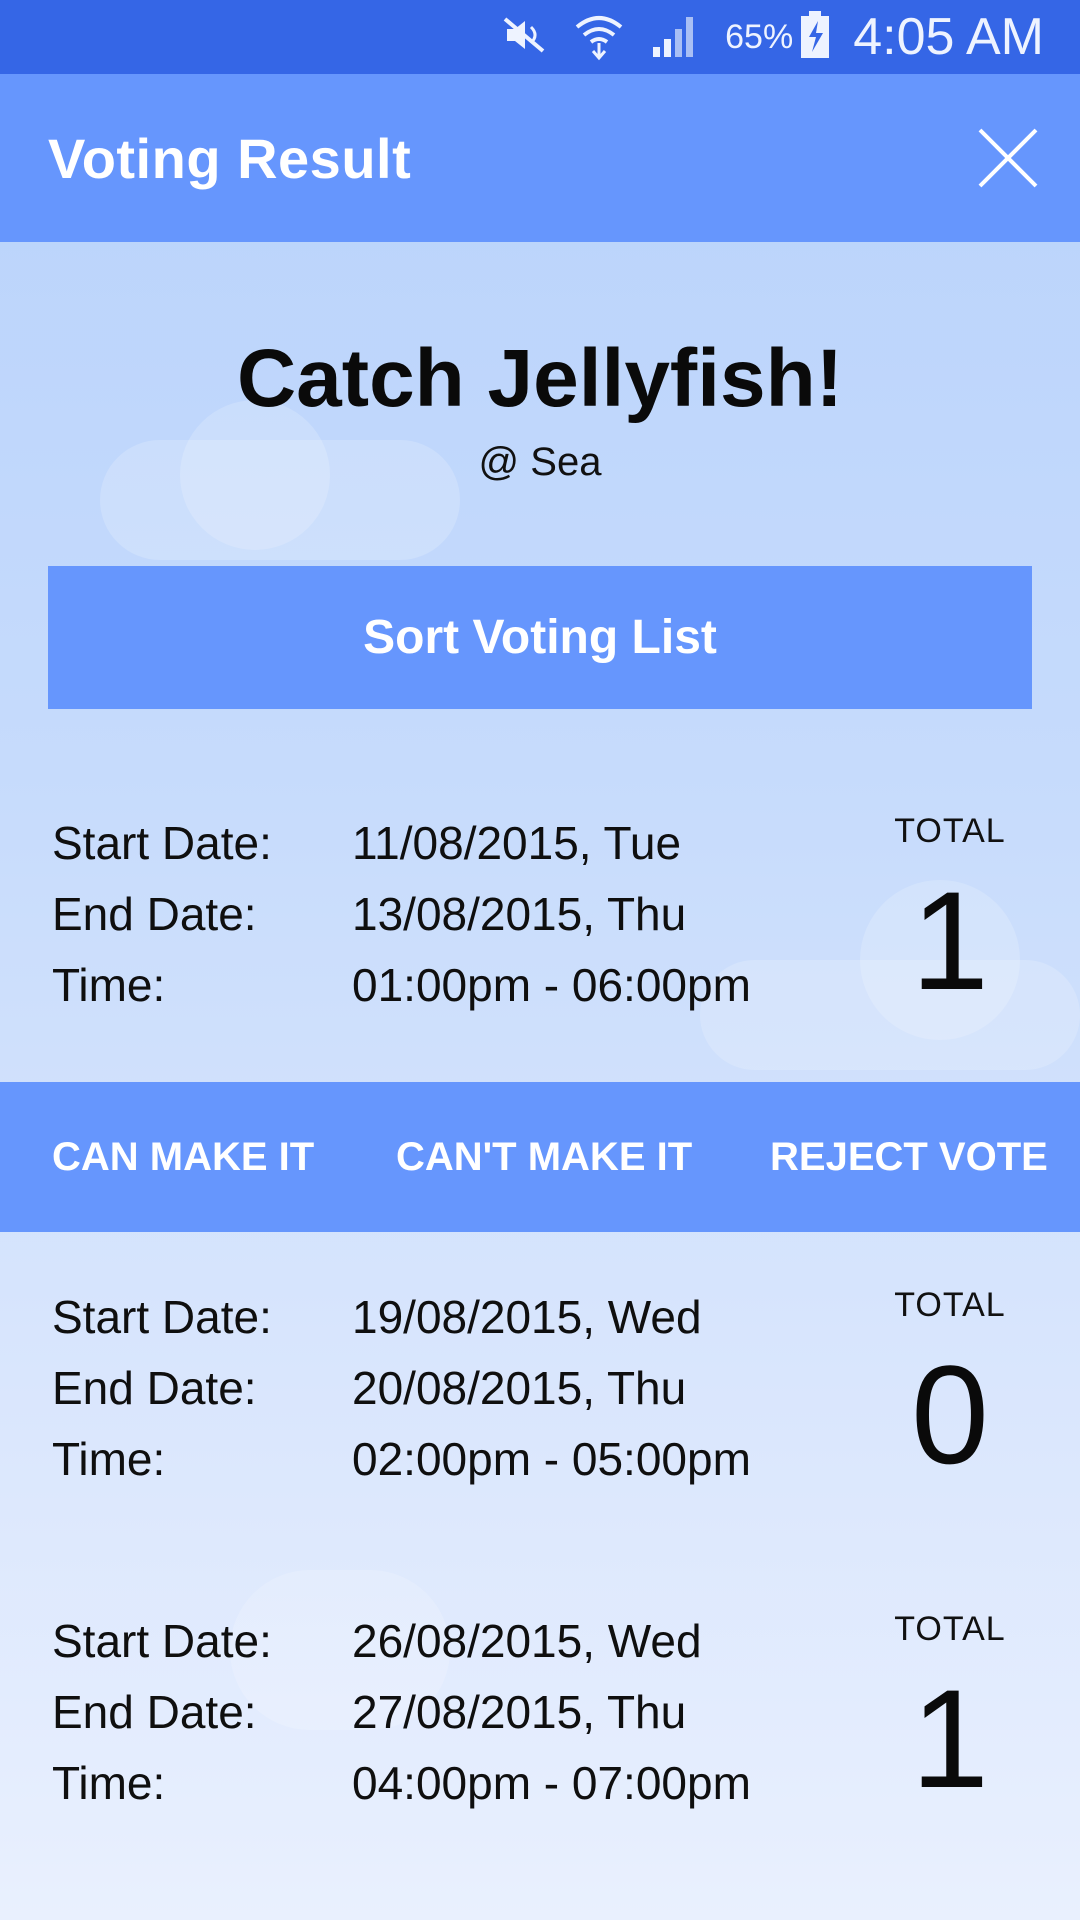 The width and height of the screenshot is (1080, 1920). I want to click on reject-vote-button: REJECT VOTE, so click(909, 1157).